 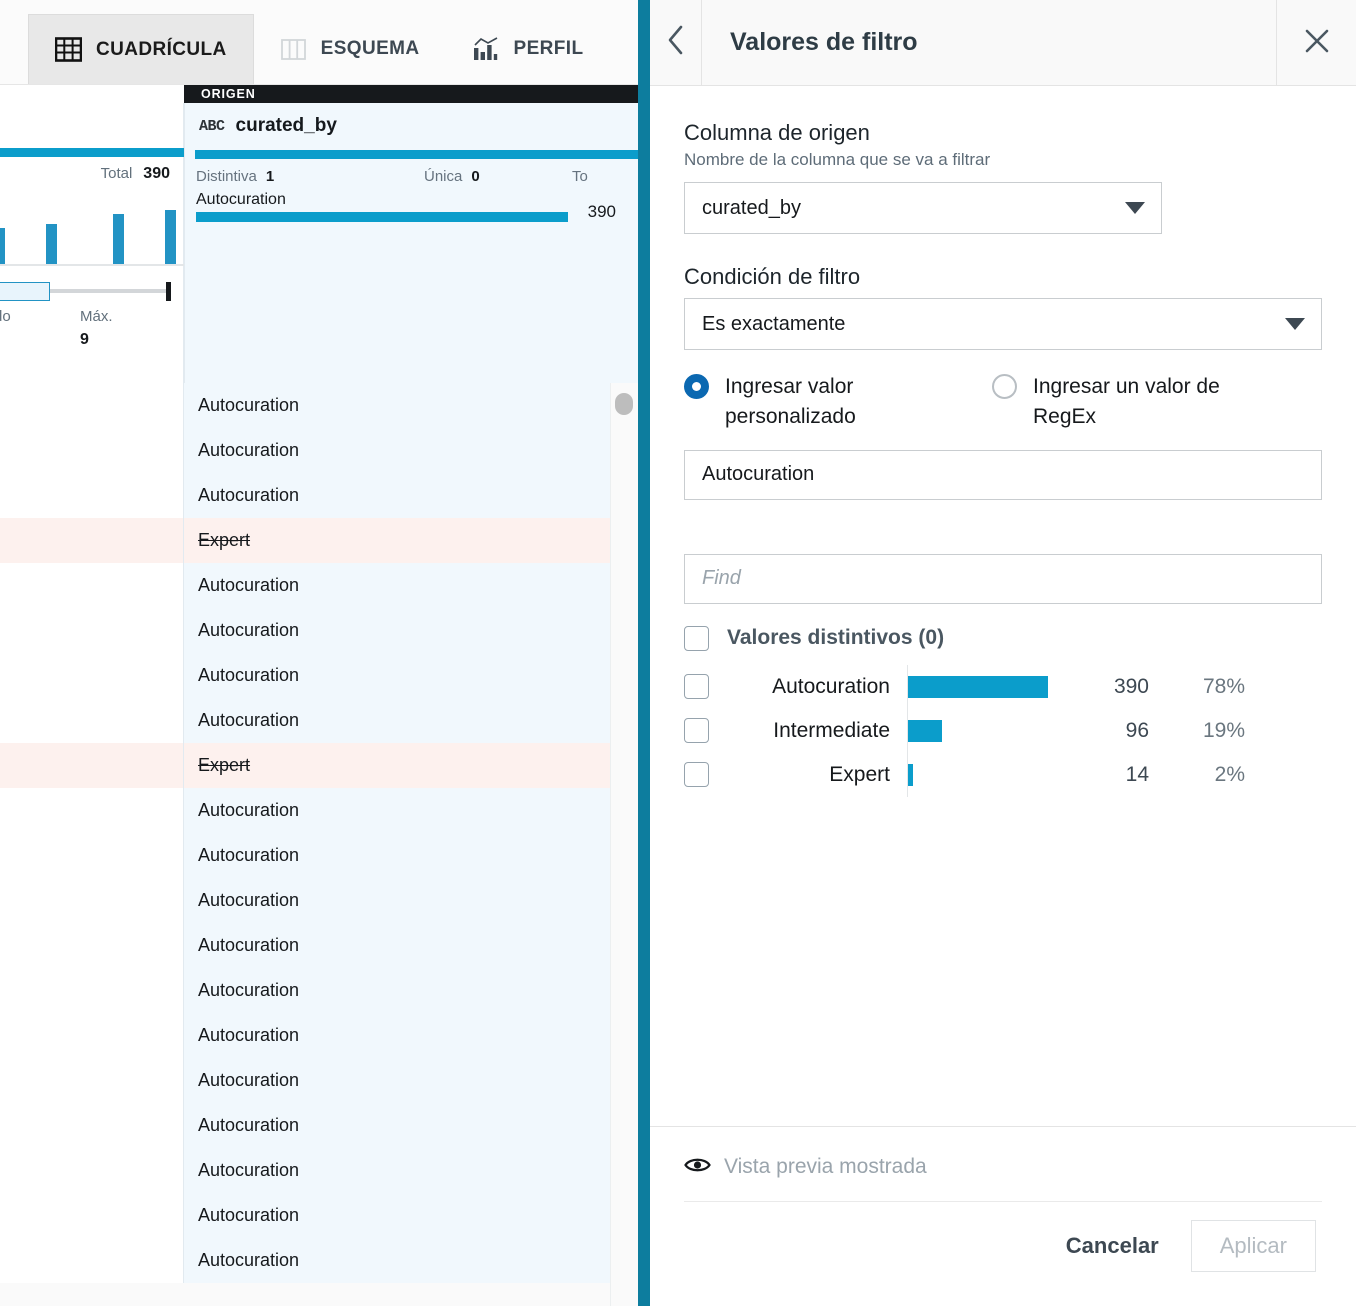 I want to click on filter-value-input: Autocuration, so click(x=1003, y=474).